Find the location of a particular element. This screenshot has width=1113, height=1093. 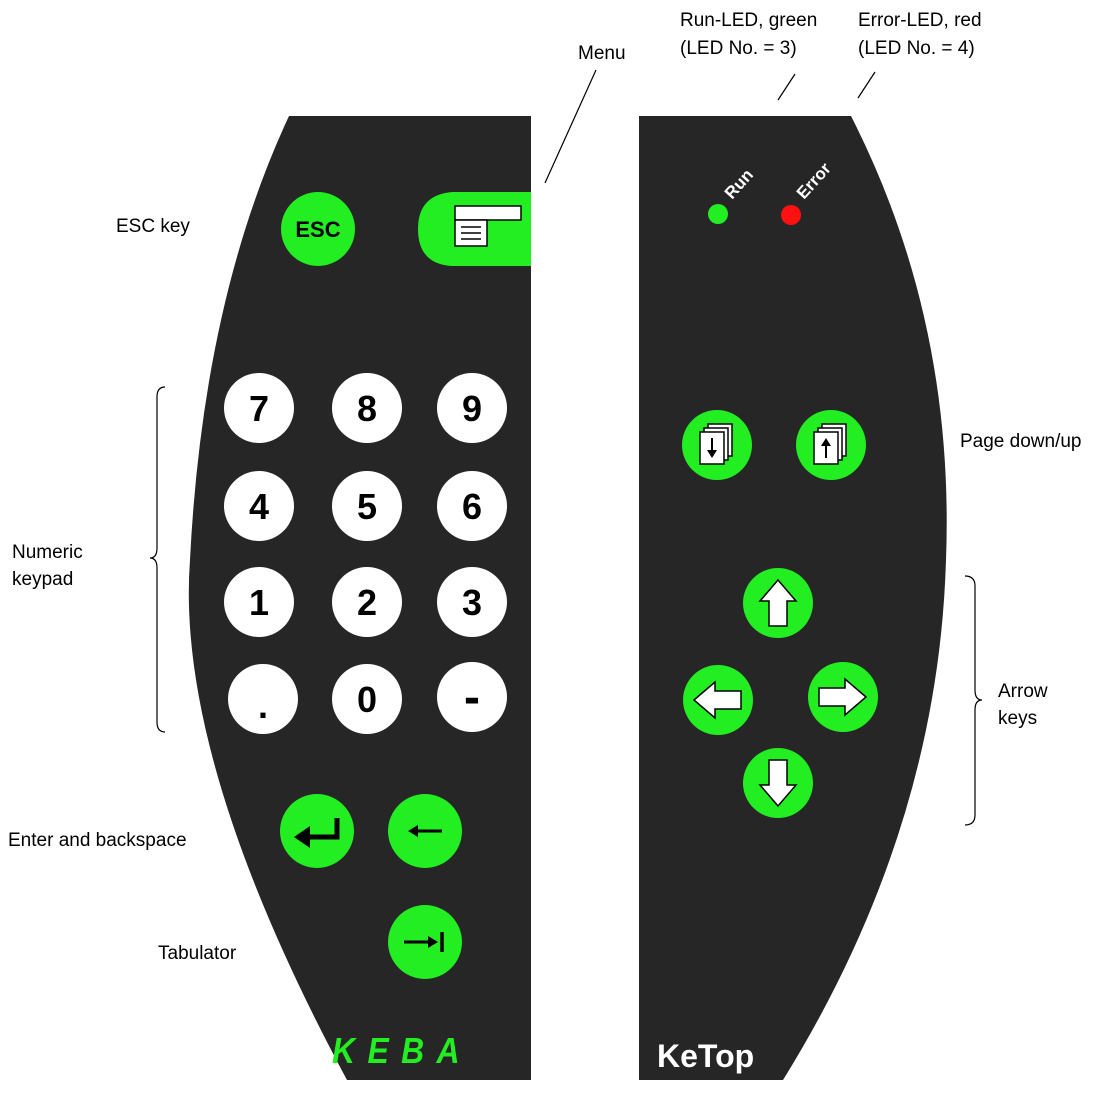

numeric-key-7-label: 7 is located at coordinates (259, 408).